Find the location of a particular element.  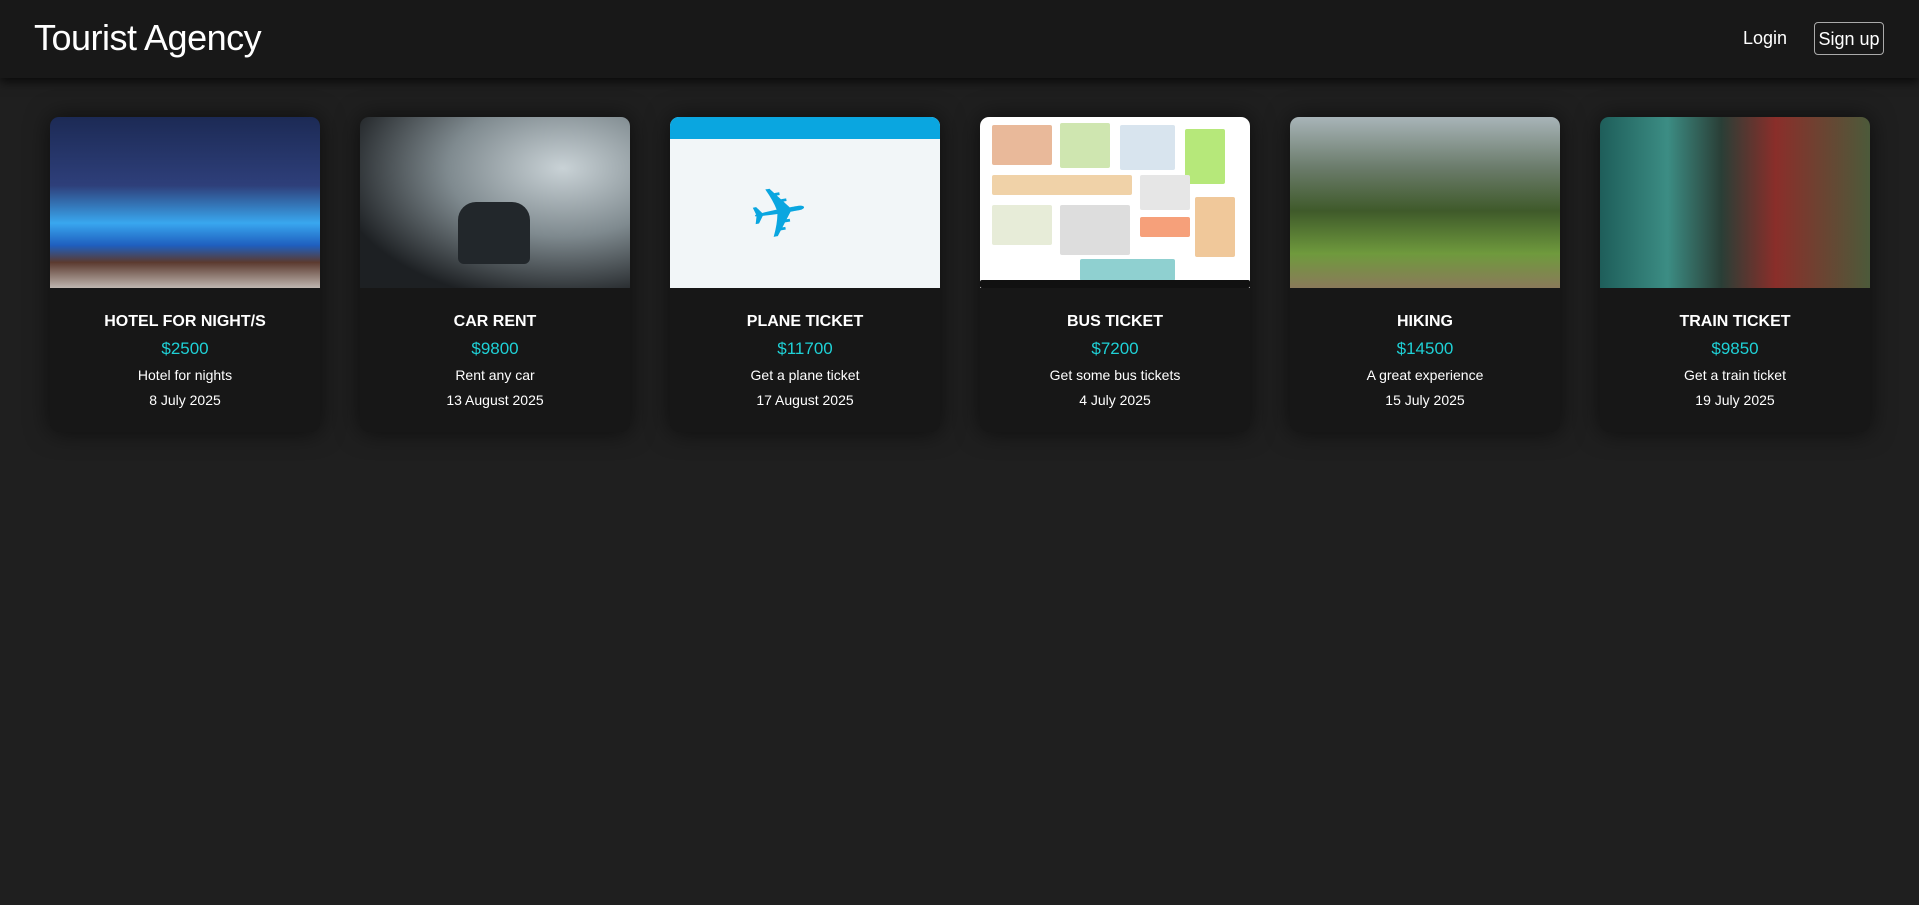

brand-title: Tourist Agency is located at coordinates (148, 38).